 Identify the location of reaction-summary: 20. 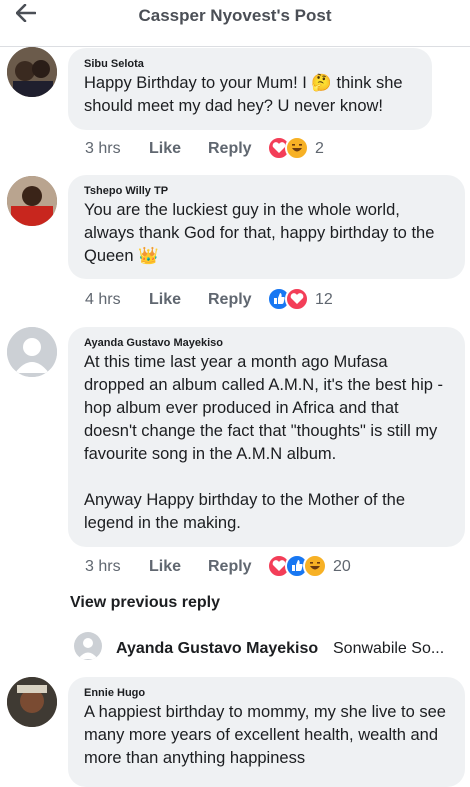
(312, 567).